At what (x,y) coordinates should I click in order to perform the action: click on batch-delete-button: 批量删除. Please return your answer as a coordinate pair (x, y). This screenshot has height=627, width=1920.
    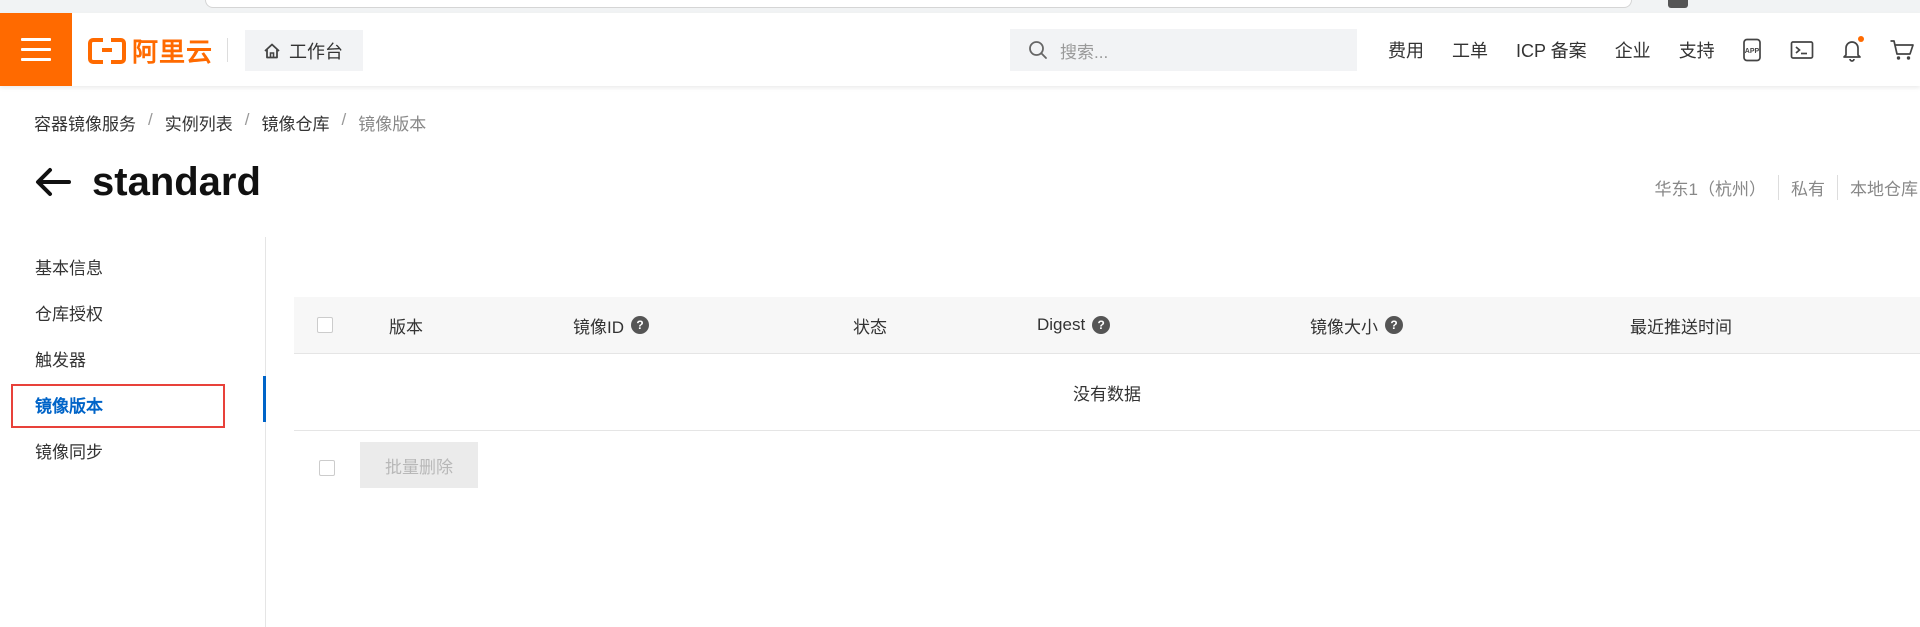
    Looking at the image, I should click on (419, 465).